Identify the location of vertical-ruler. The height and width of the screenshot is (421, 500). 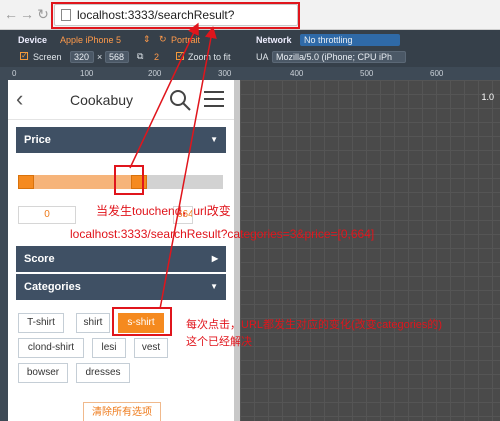
(4, 250).